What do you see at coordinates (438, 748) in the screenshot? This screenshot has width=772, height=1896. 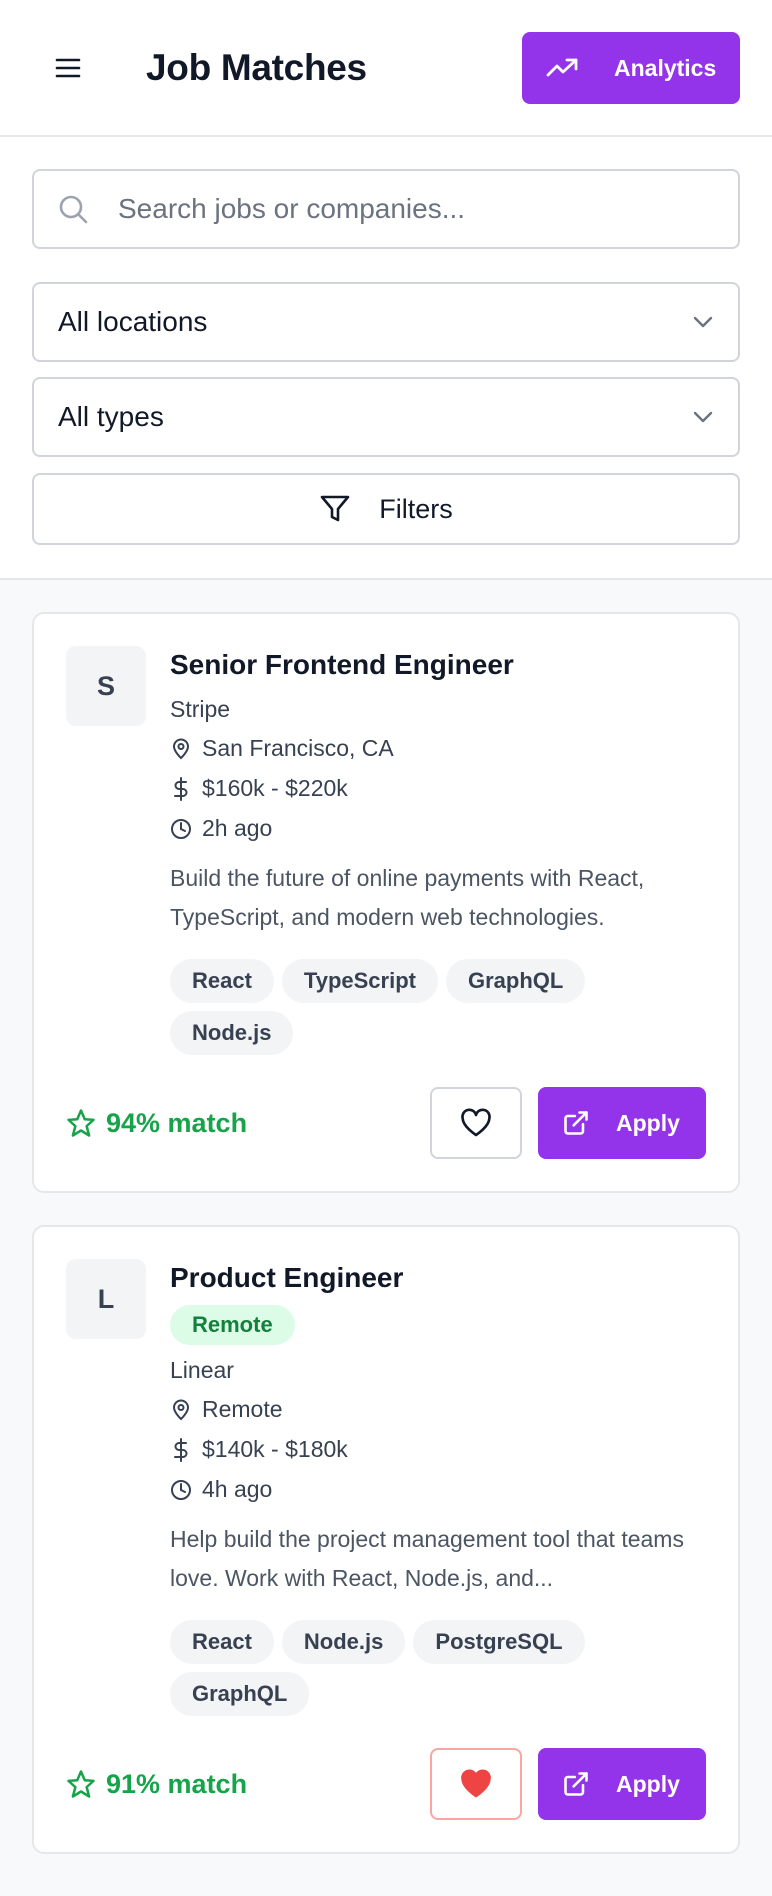 I see `job-location: San Francisco, CA` at bounding box center [438, 748].